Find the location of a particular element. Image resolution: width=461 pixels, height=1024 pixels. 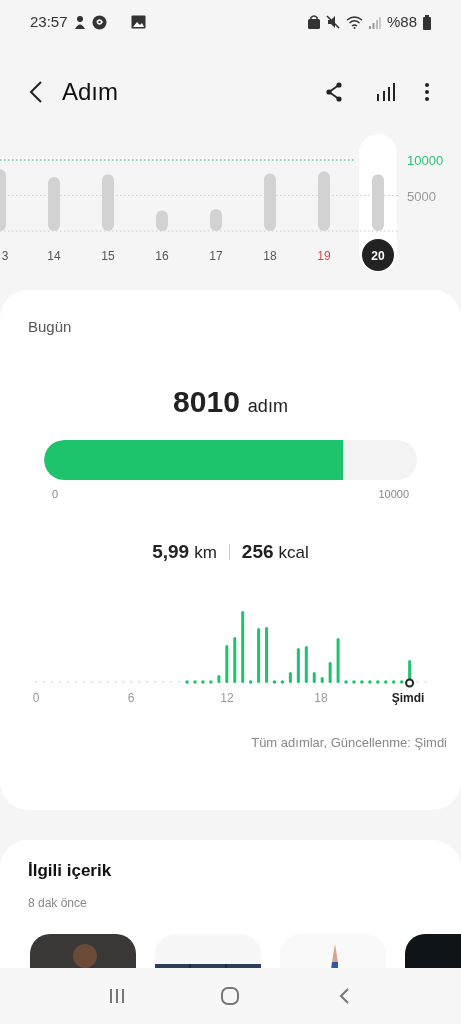

app-icon is located at coordinates (99, 22).